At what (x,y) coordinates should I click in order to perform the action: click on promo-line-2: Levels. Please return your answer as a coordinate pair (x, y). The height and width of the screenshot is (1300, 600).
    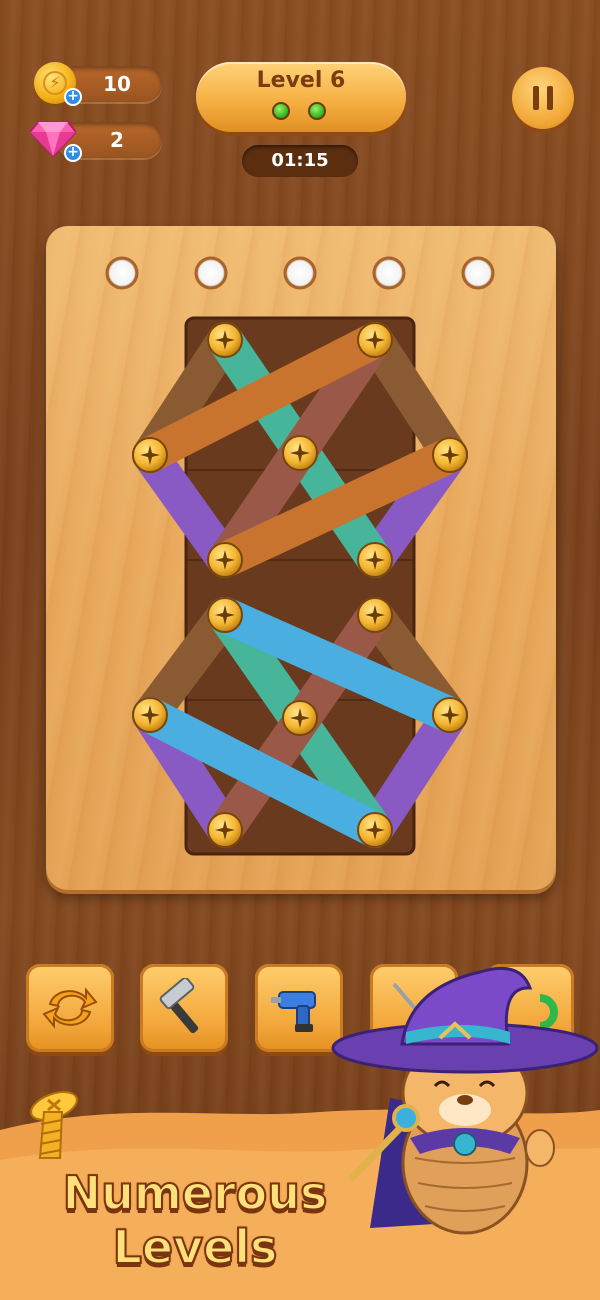
    Looking at the image, I should click on (195, 1247).